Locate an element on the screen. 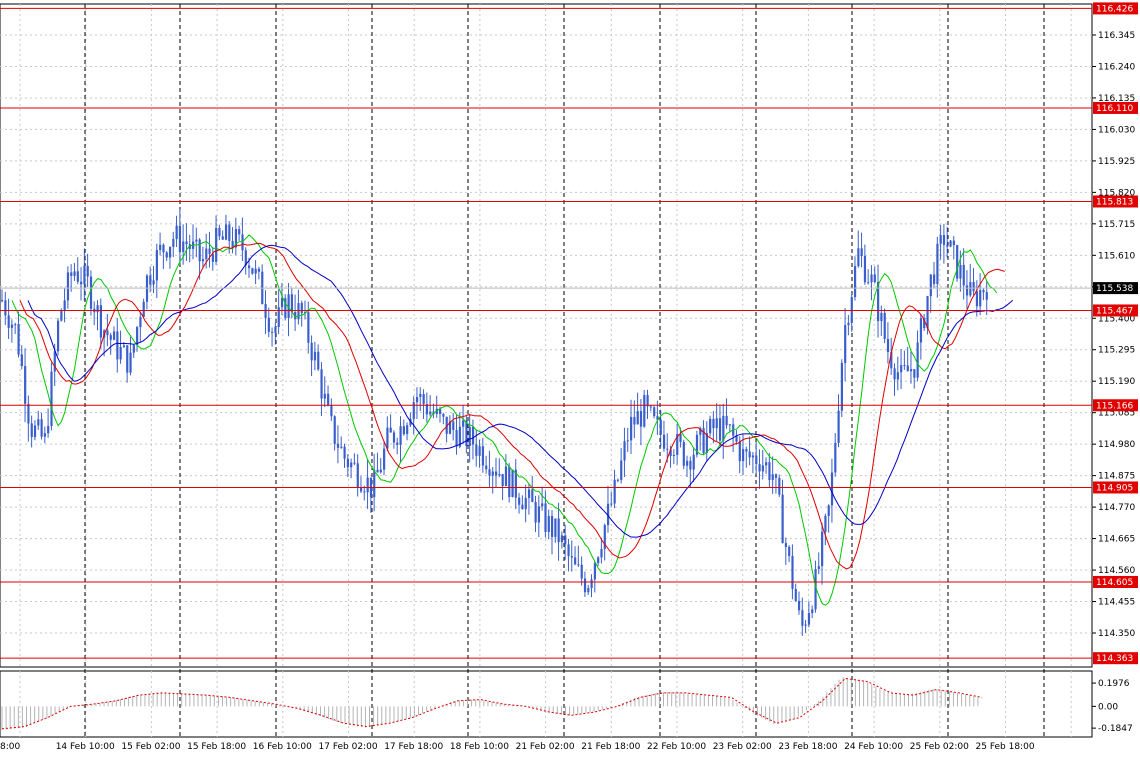  y-tick-label: 116.030 is located at coordinates (1116, 130).